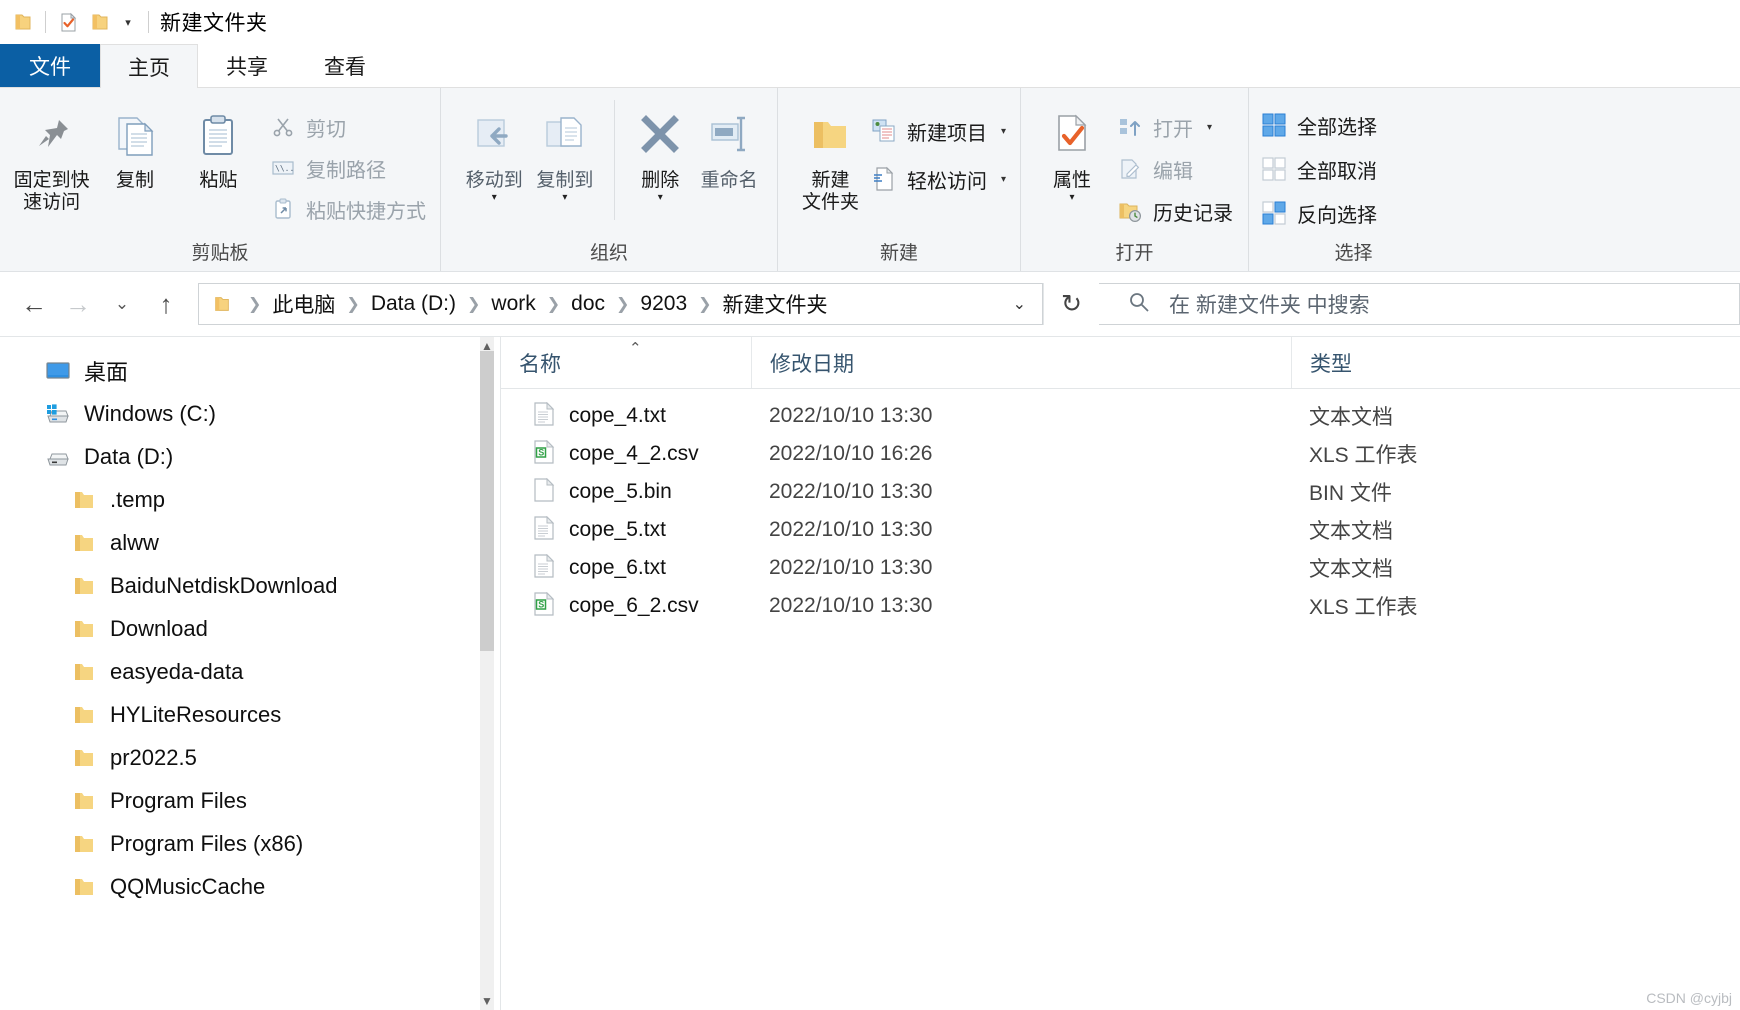  Describe the element at coordinates (1209, 127) in the screenshot. I see `open-caret: ▾` at that location.